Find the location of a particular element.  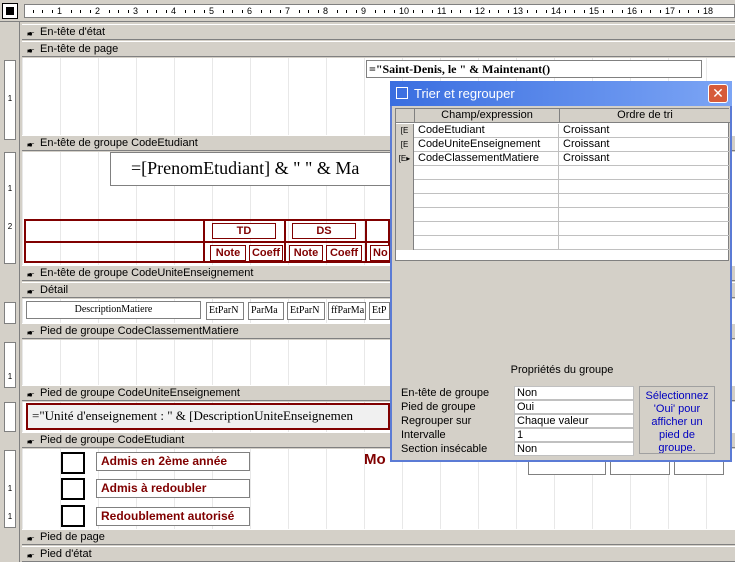

prop-value-keep-together: Non is located at coordinates (574, 449).